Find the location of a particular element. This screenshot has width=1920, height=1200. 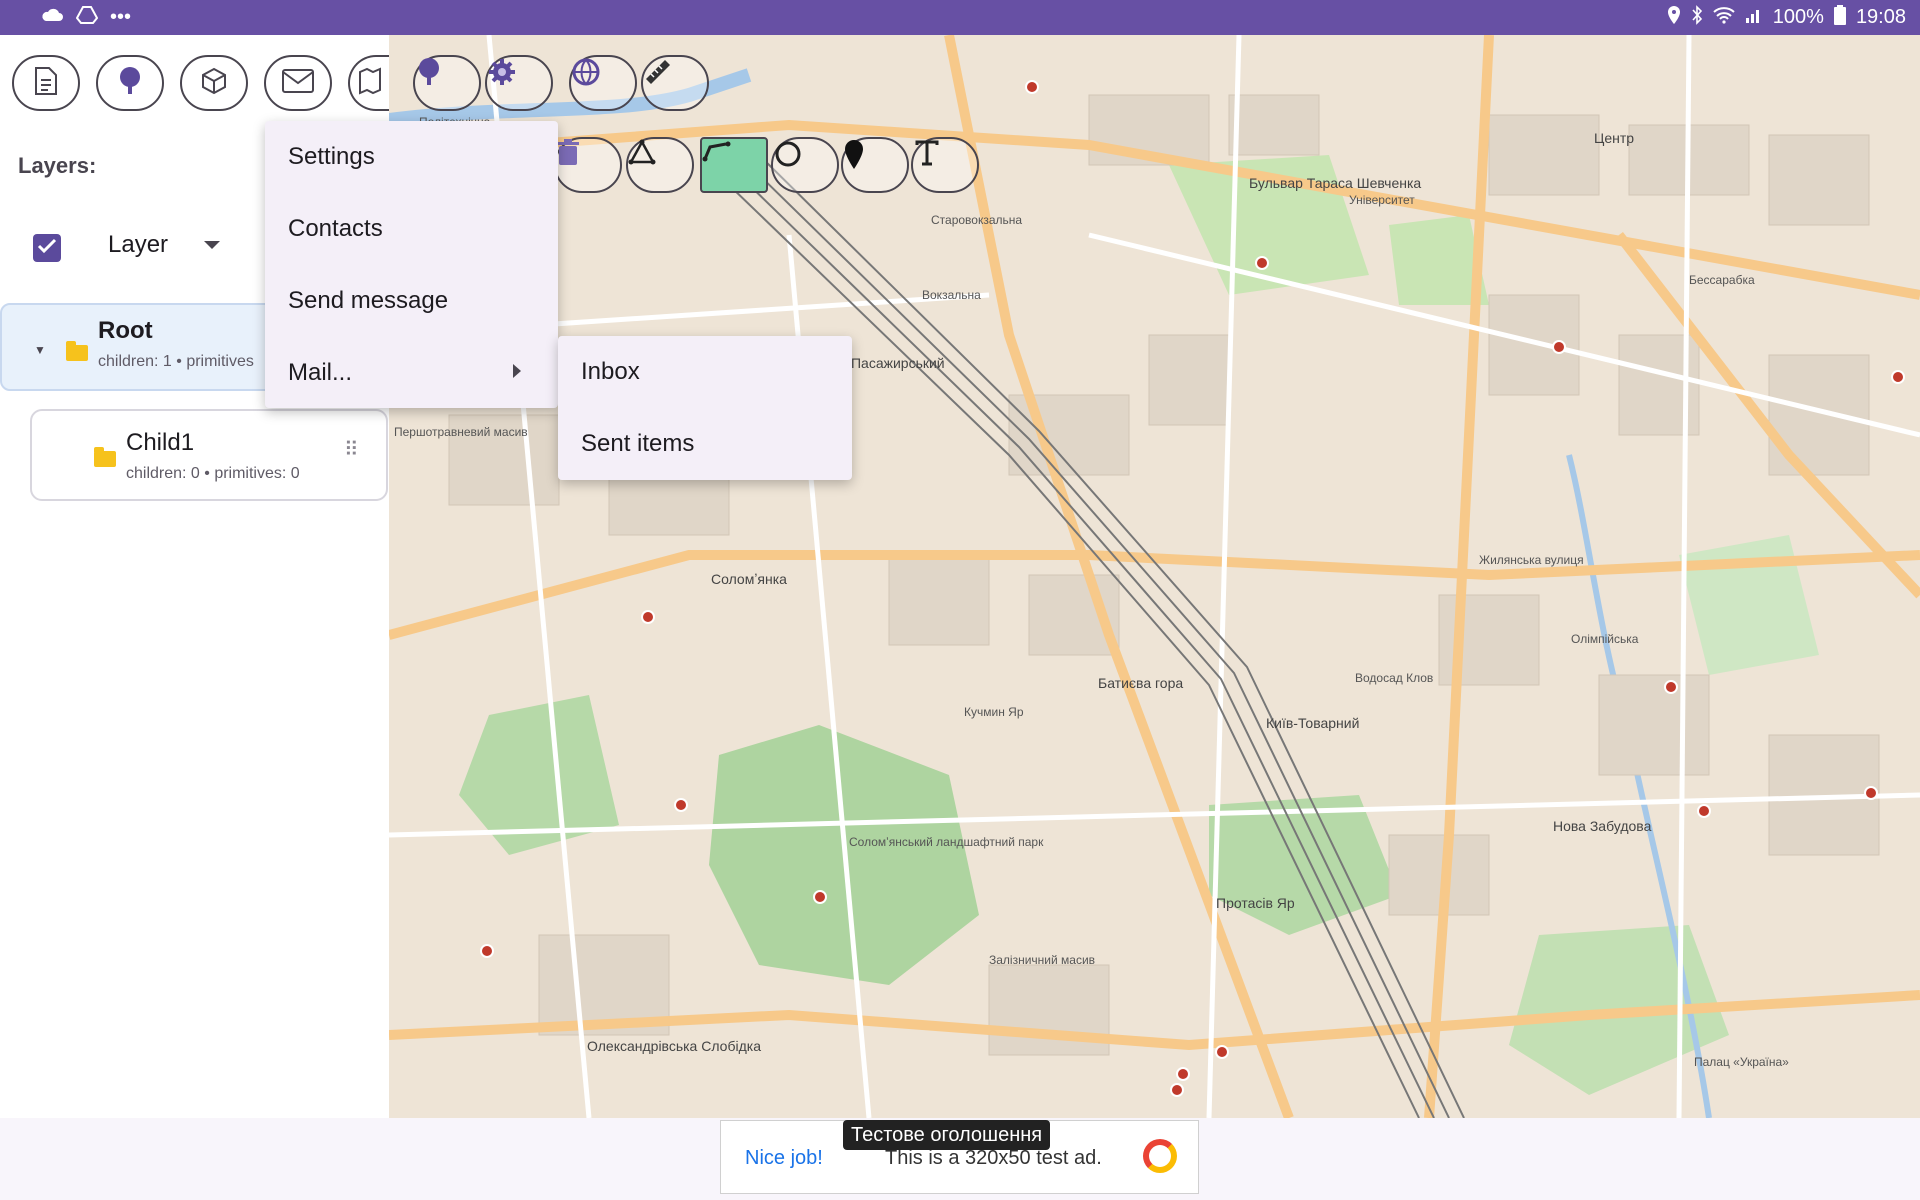

document-icon is located at coordinates (46, 83).